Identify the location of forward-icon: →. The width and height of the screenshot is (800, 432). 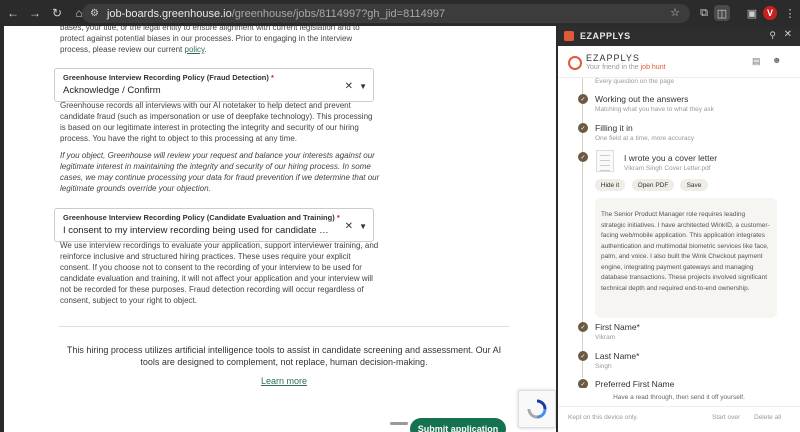
(35, 13).